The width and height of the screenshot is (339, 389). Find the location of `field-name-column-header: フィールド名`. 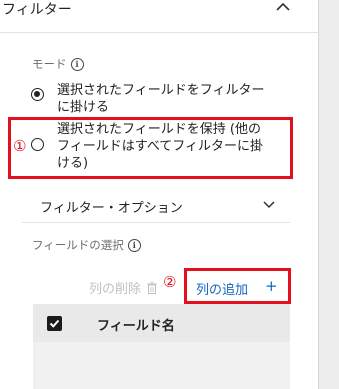

field-name-column-header: フィールド名 is located at coordinates (136, 326).